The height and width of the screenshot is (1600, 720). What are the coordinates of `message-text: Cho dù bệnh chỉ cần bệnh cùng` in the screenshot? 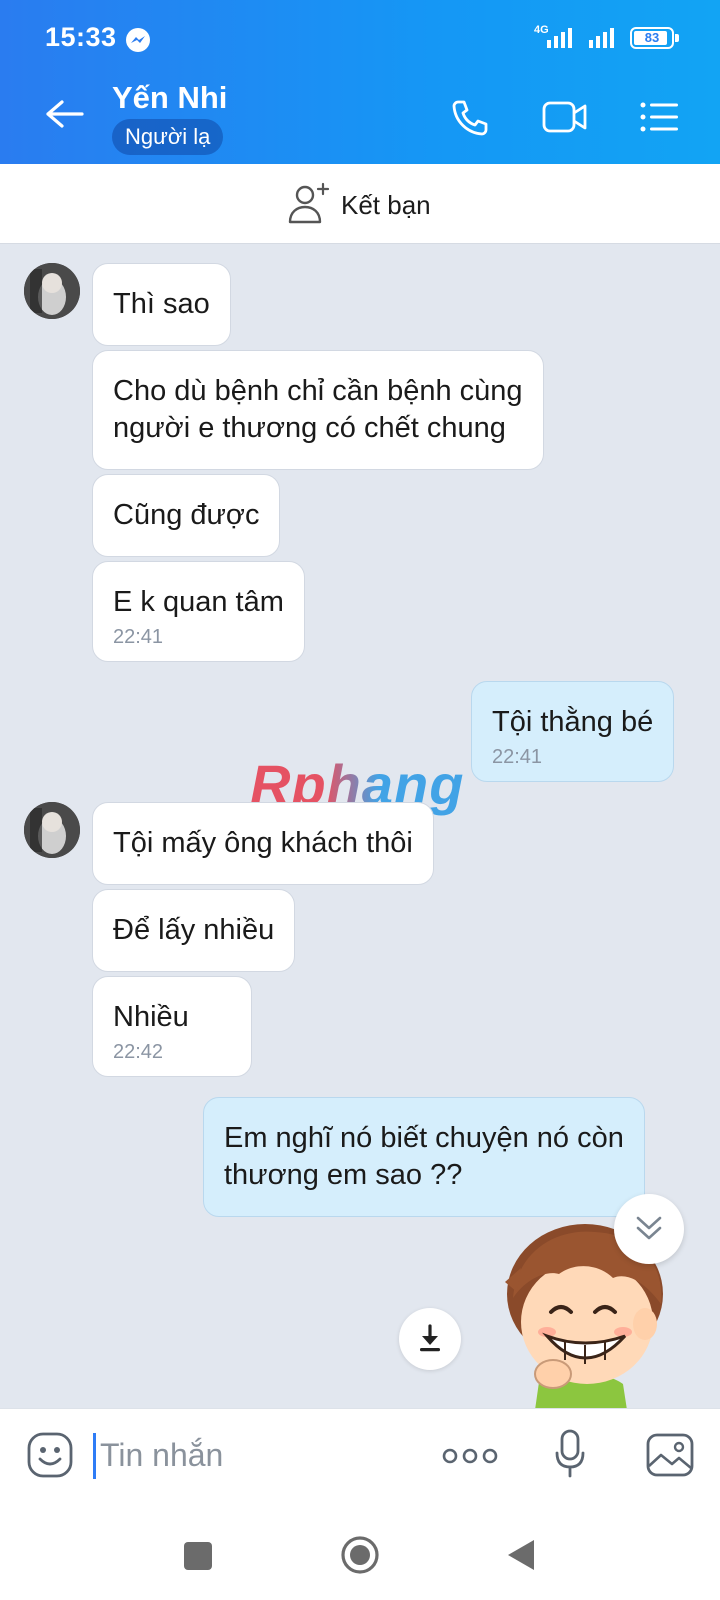 It's located at (318, 391).